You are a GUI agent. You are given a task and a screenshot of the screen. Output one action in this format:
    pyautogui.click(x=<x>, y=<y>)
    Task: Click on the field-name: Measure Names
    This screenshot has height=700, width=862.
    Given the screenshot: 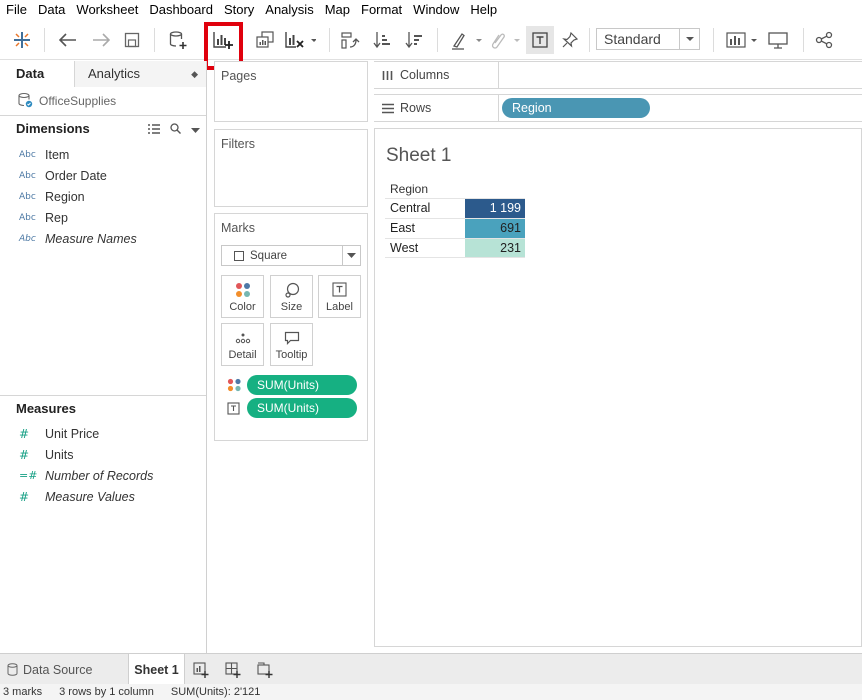 What is the action you would take?
    pyautogui.click(x=91, y=238)
    